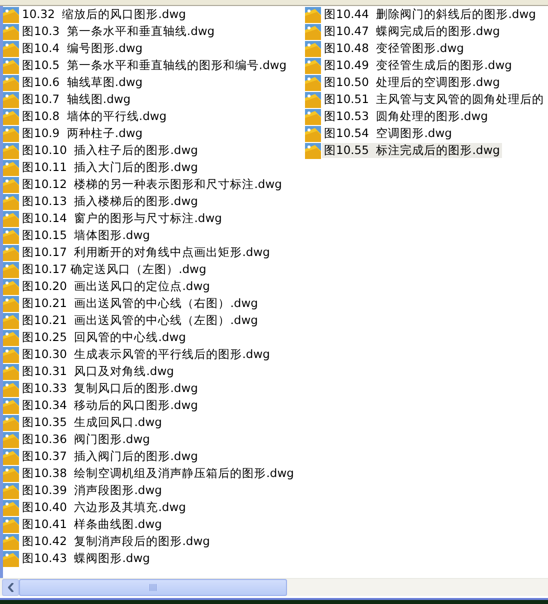  What do you see at coordinates (98, 371) in the screenshot?
I see `file-name: 图10.31 风口及对角线.dwg` at bounding box center [98, 371].